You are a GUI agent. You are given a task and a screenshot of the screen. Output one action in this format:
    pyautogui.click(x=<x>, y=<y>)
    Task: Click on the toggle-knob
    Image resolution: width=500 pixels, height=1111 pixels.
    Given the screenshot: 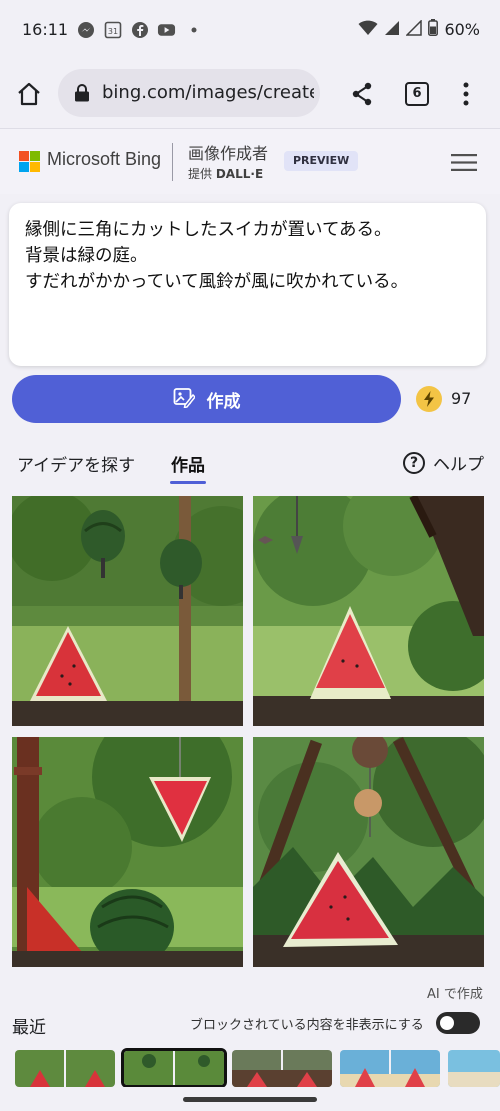 What is the action you would take?
    pyautogui.click(x=447, y=1023)
    